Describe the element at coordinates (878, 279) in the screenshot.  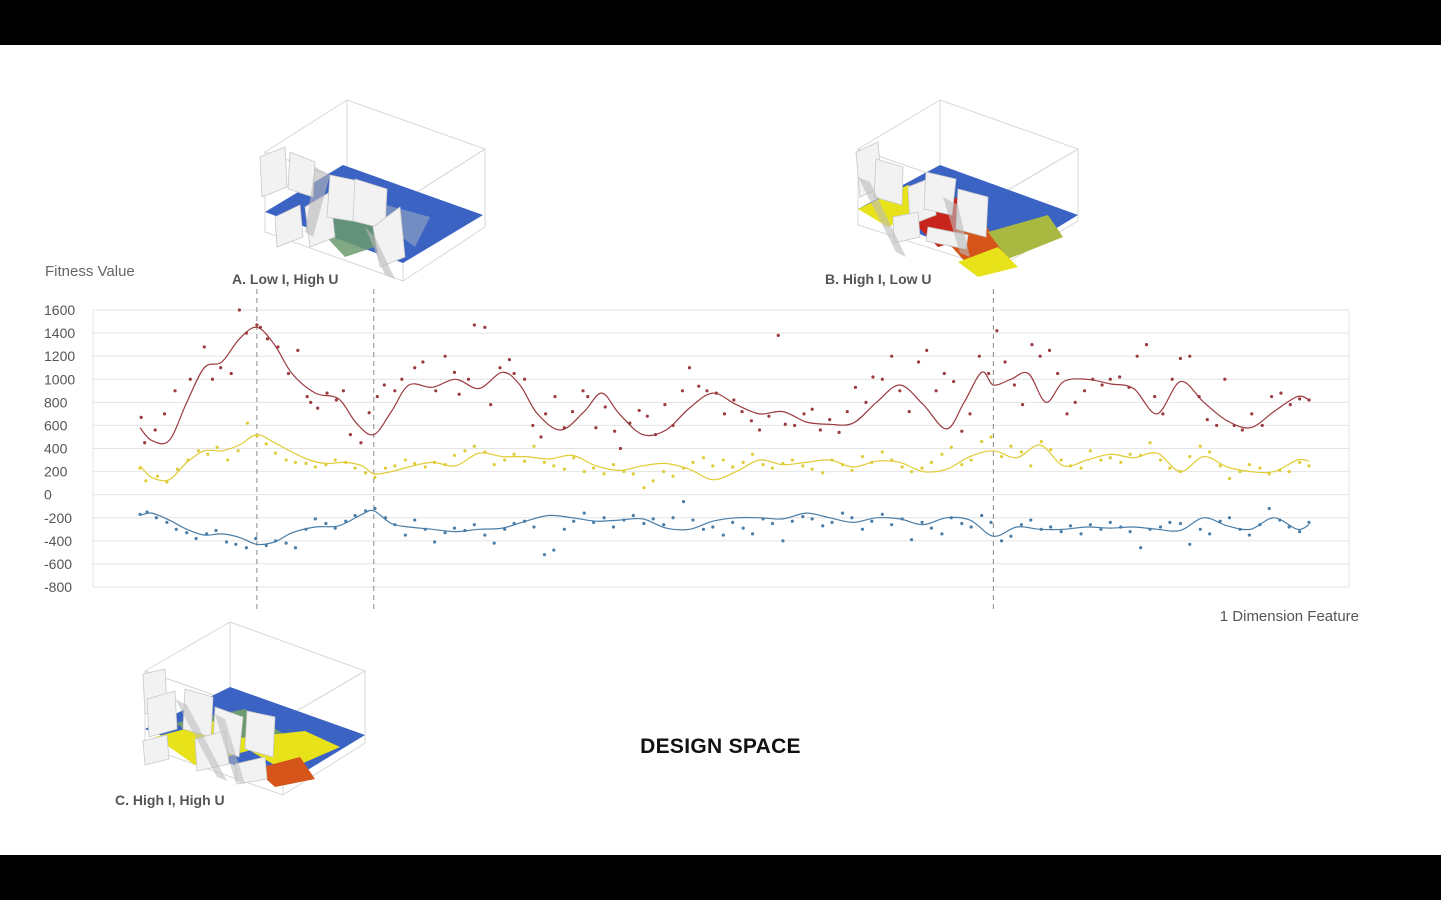
I see `case-b-label: B. High I, Low U` at that location.